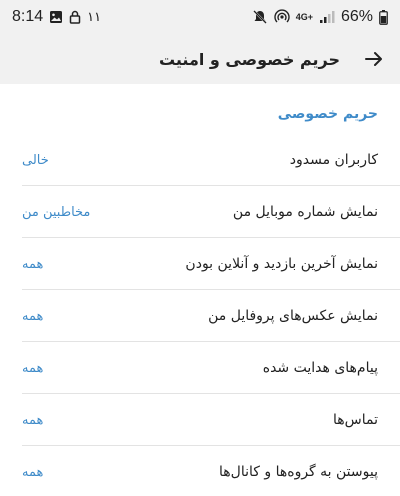 This screenshot has width=400, height=496. I want to click on status-time: 8:14, so click(28, 16).